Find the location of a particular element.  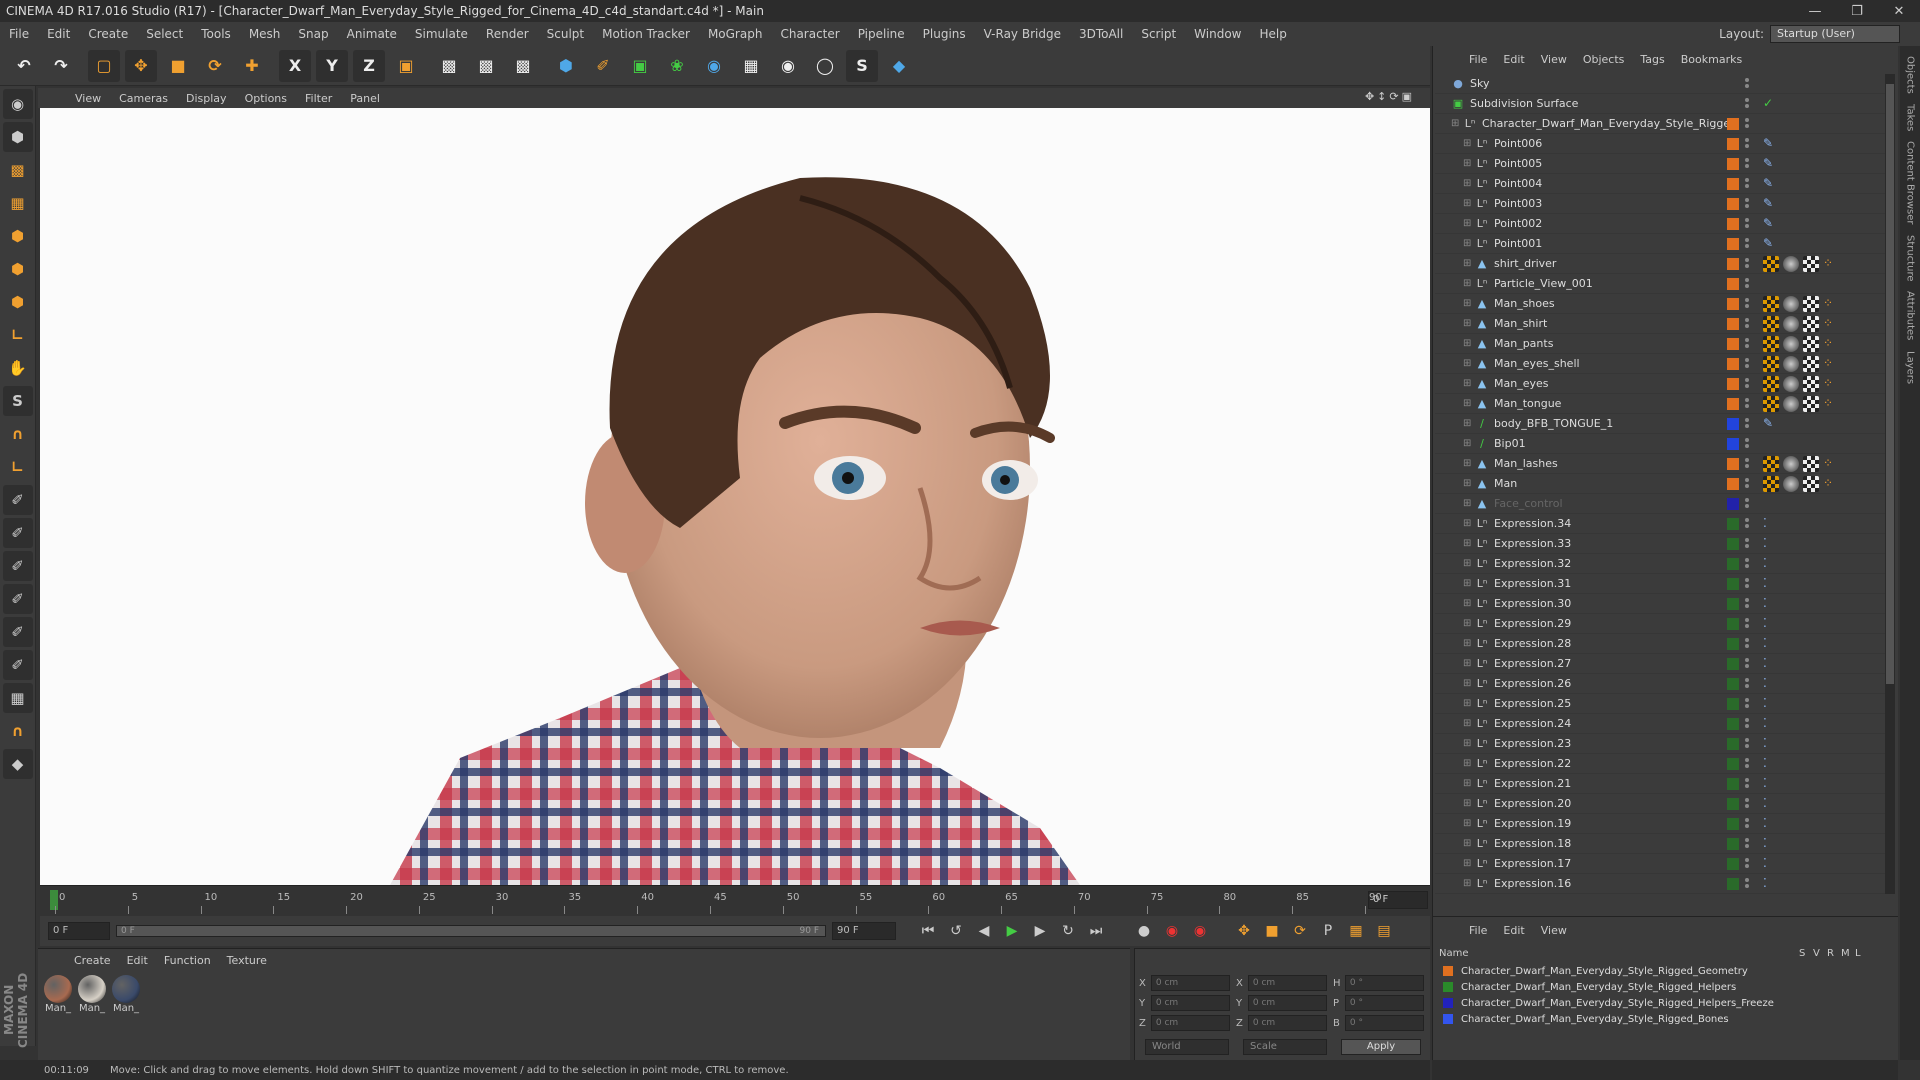

object-row: ⊞ ∕ body_BFB_TONGUE_1 ✎ is located at coordinates (1660, 424).